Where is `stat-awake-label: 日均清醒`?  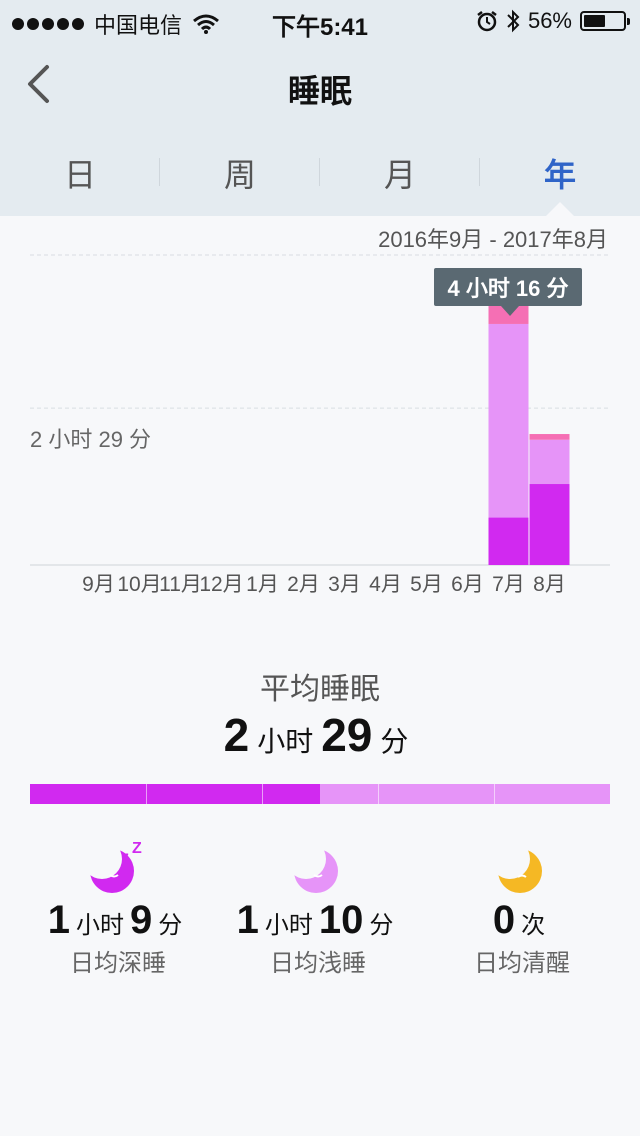
stat-awake-label: 日均清醒 is located at coordinates (522, 963).